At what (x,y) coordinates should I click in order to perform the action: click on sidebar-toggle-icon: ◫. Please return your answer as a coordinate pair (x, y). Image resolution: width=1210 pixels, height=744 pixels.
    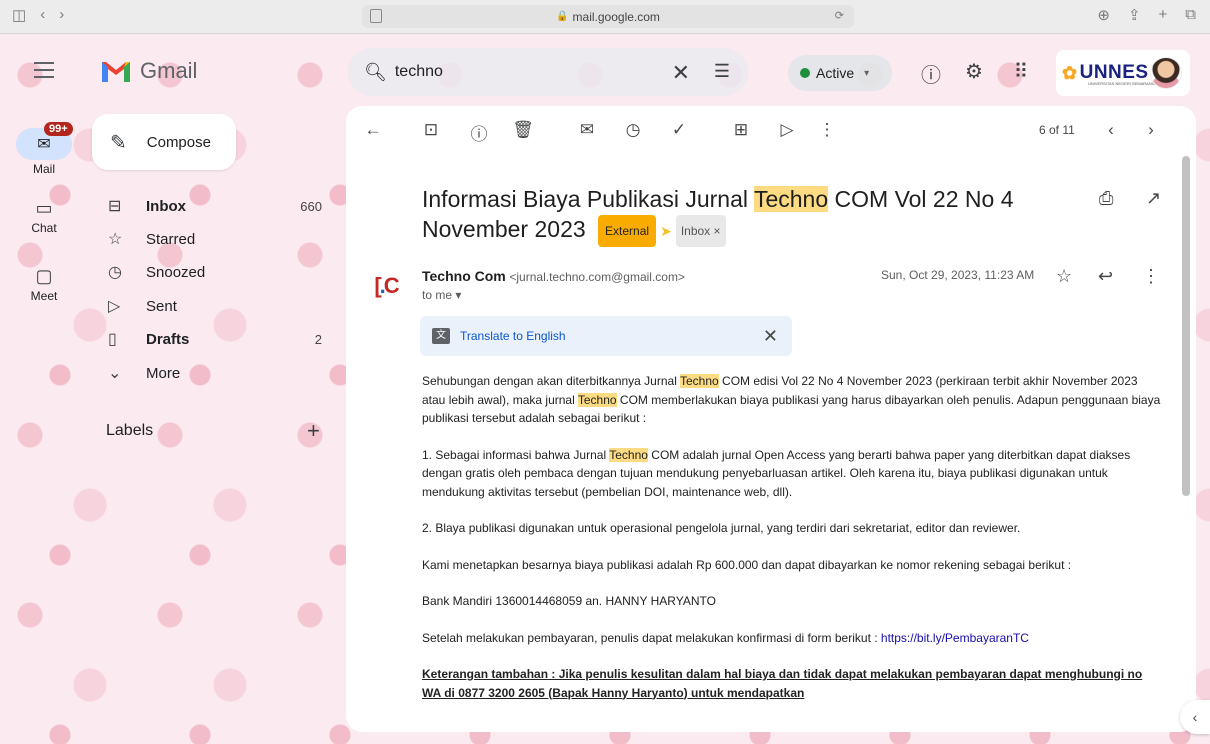
    Looking at the image, I should click on (19, 15).